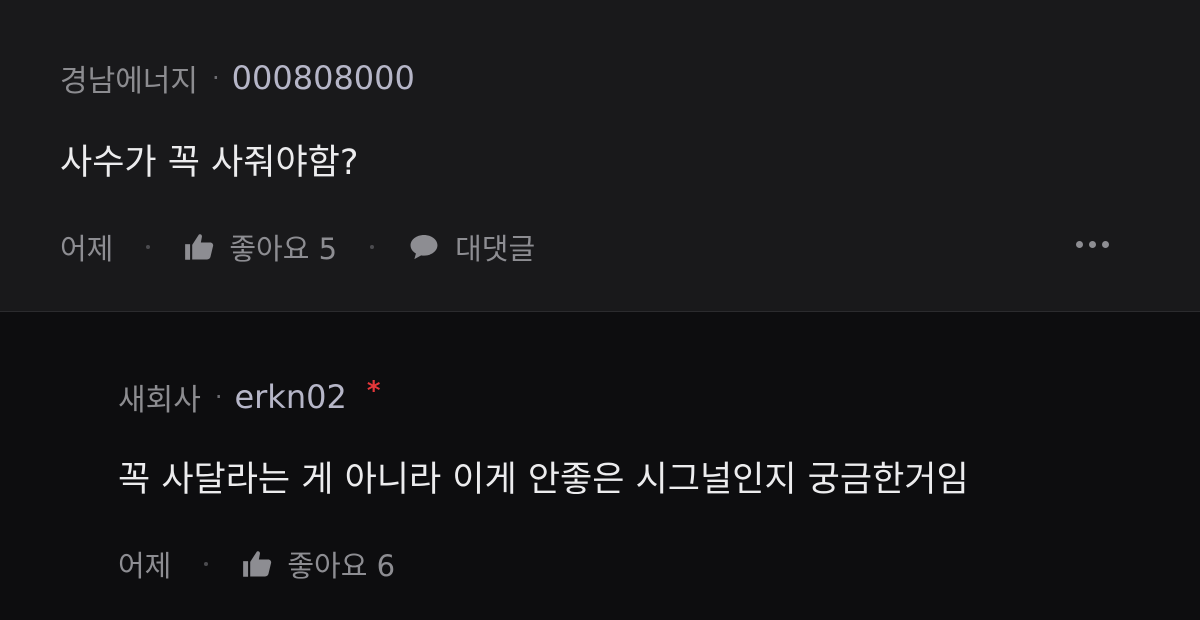 This screenshot has width=1200, height=620. What do you see at coordinates (543, 480) in the screenshot?
I see `reply-text: 꼭 사달라는 게 아니라 이게 안좋은 시그널인지 궁금한거임` at bounding box center [543, 480].